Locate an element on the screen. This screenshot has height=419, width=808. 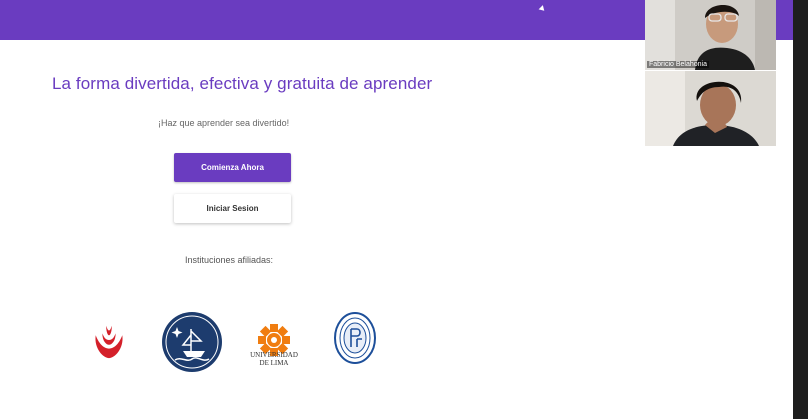
universidad-de-lima-wordmark: UNIVERSIDAD DE LIMA is located at coordinates (274, 359).